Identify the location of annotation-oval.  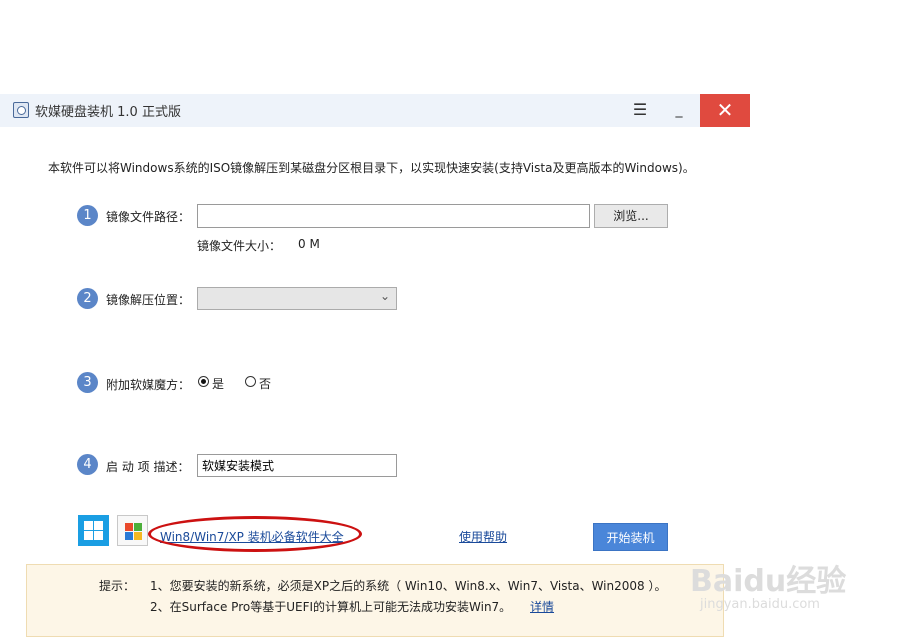
(255, 534).